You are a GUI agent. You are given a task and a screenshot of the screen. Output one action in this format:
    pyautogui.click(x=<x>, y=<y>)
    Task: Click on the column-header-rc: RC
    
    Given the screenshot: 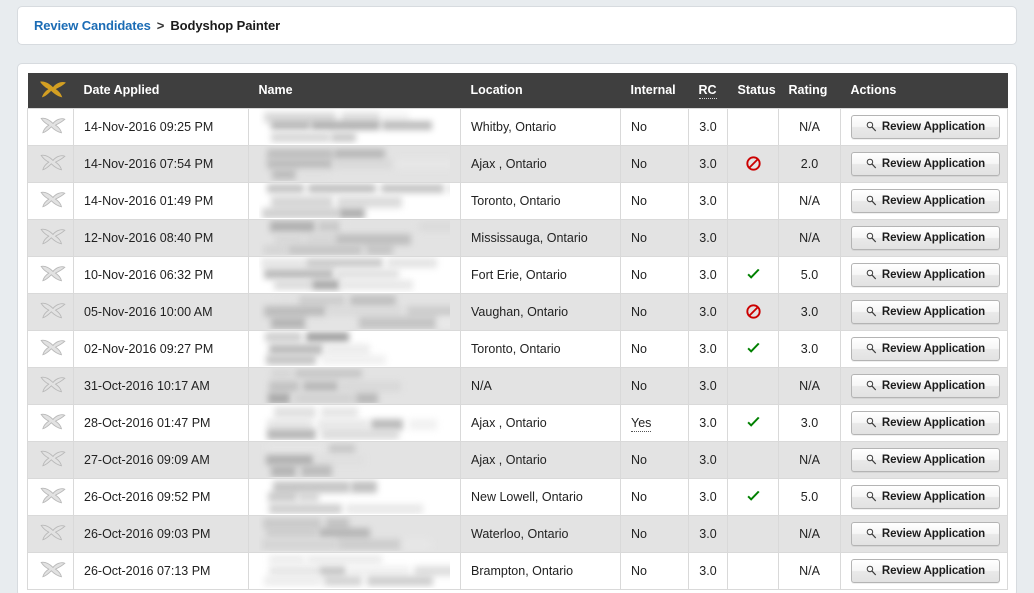 What is the action you would take?
    pyautogui.click(x=708, y=90)
    